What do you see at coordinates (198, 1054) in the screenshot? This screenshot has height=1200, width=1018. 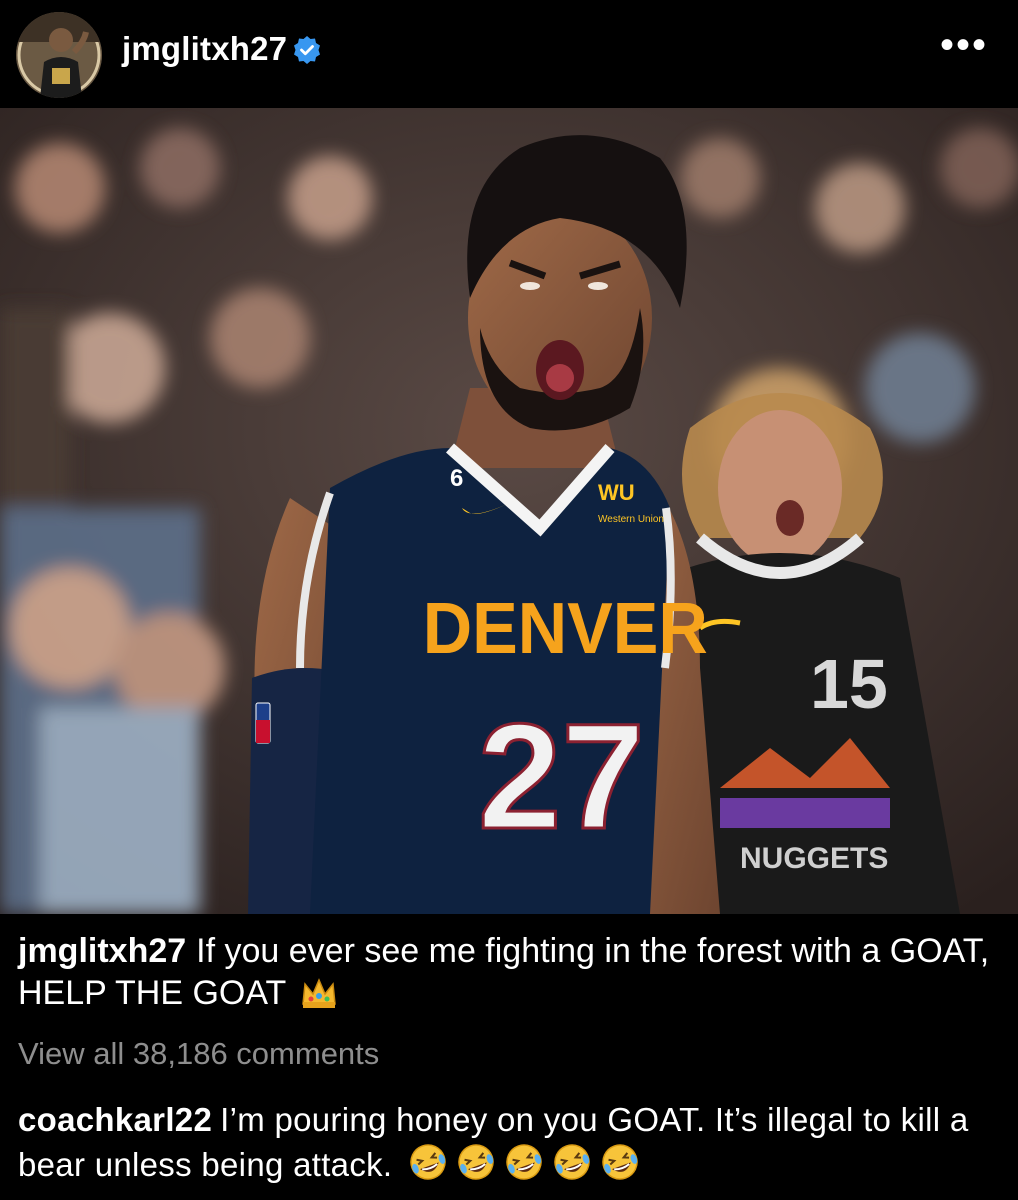 I see `view-all-comments-link: View all 38,186 comments` at bounding box center [198, 1054].